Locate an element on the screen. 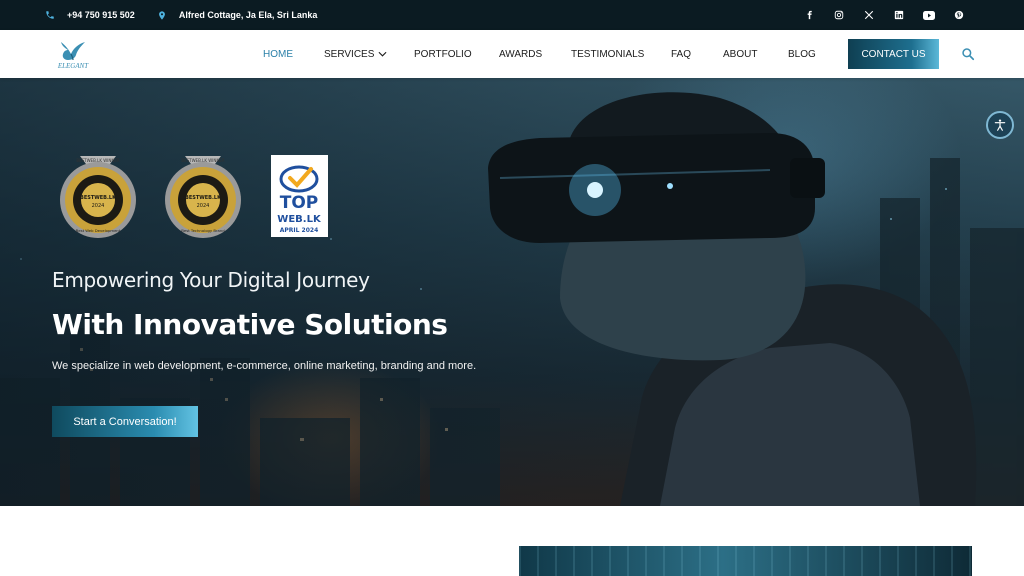  nav-item-services: SERVICES is located at coordinates (369, 54).